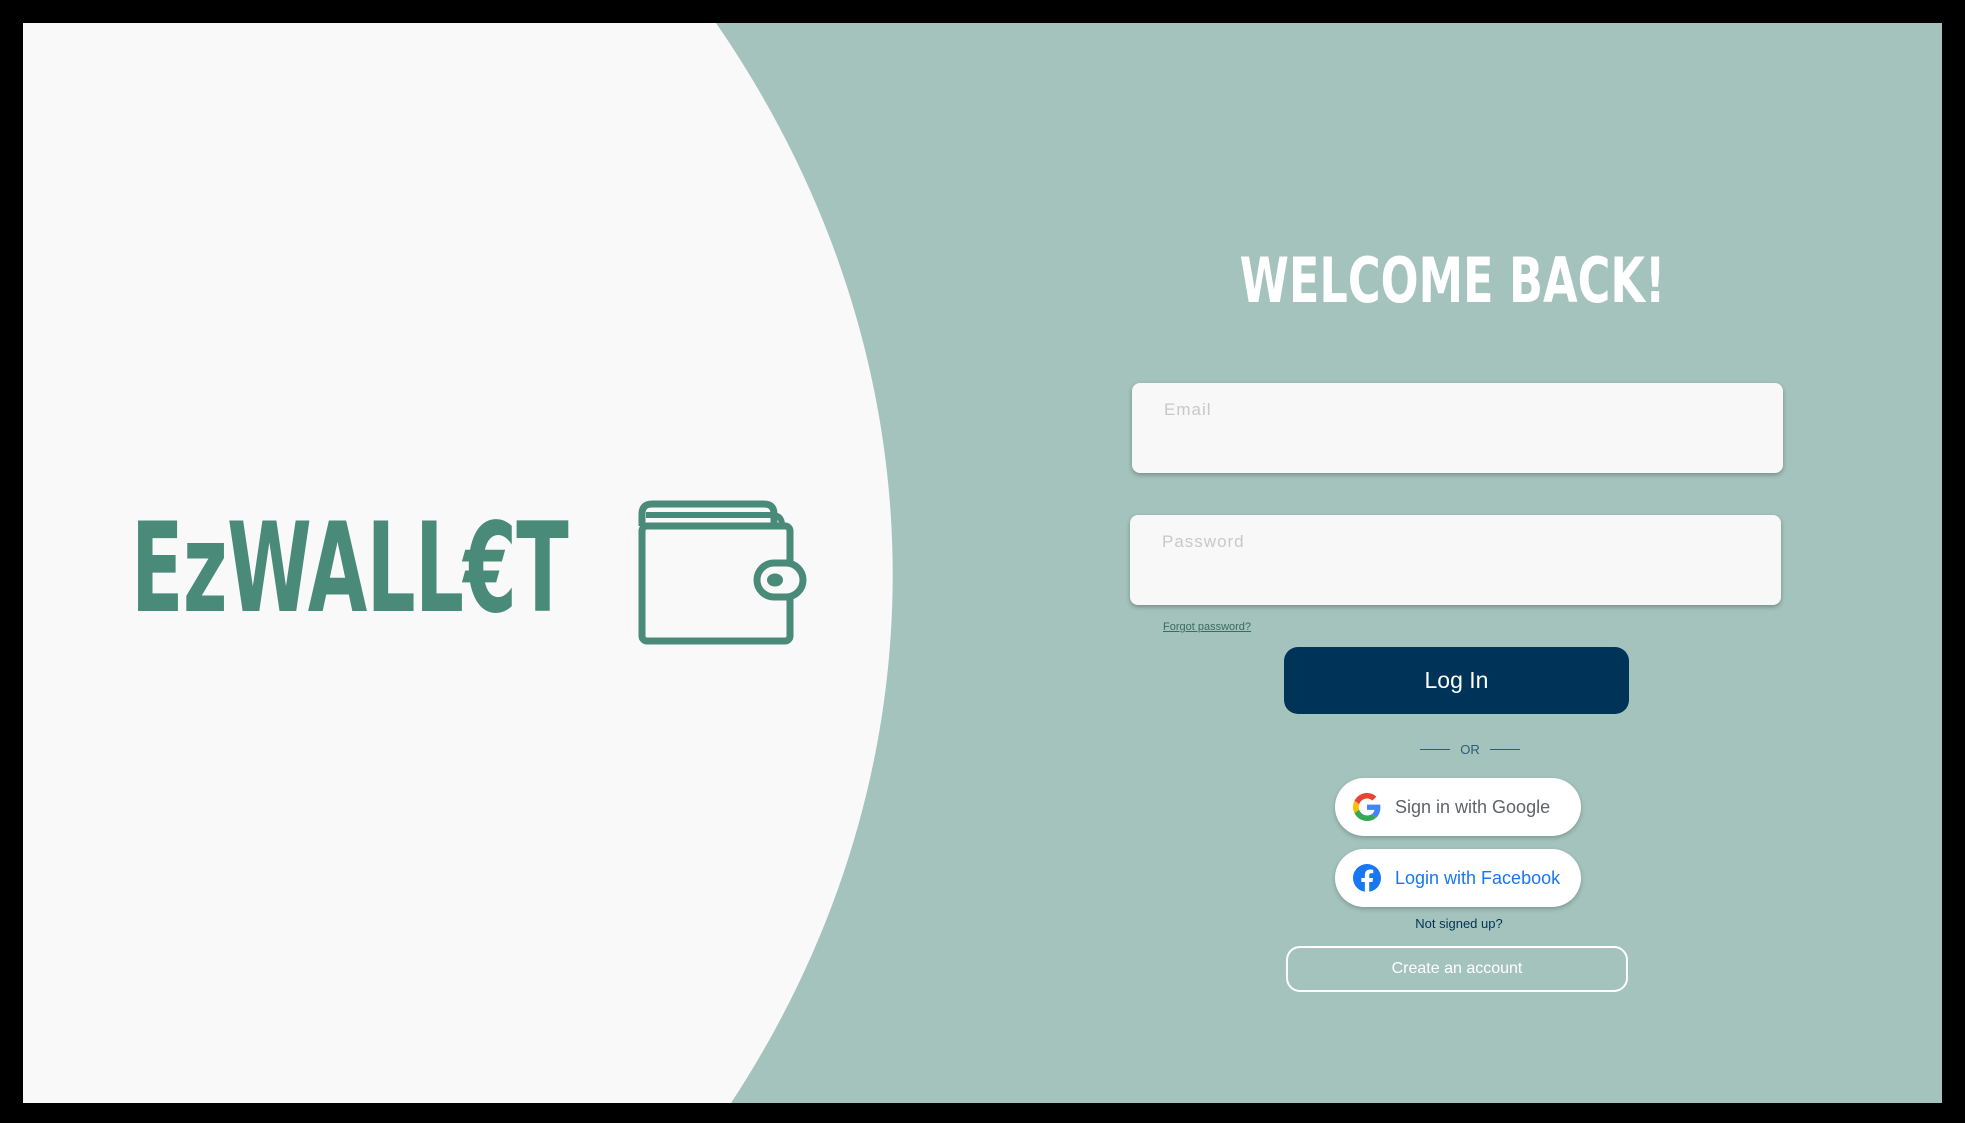 The height and width of the screenshot is (1123, 1965). I want to click on or-label: OR, so click(1470, 749).